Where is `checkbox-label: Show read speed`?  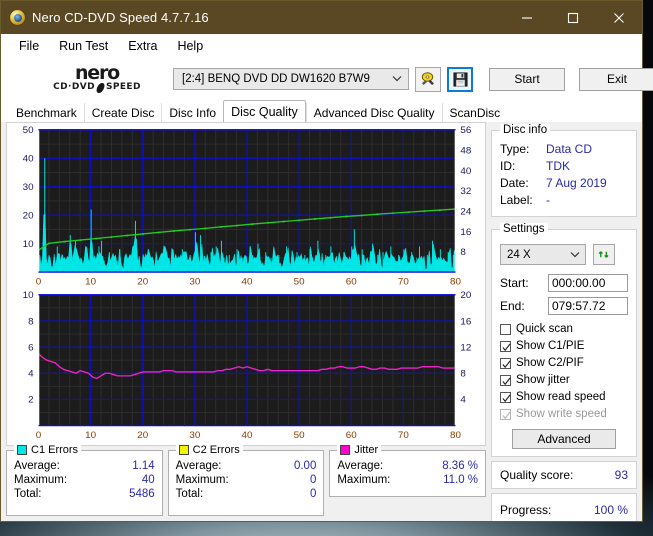 checkbox-label: Show read speed is located at coordinates (561, 397).